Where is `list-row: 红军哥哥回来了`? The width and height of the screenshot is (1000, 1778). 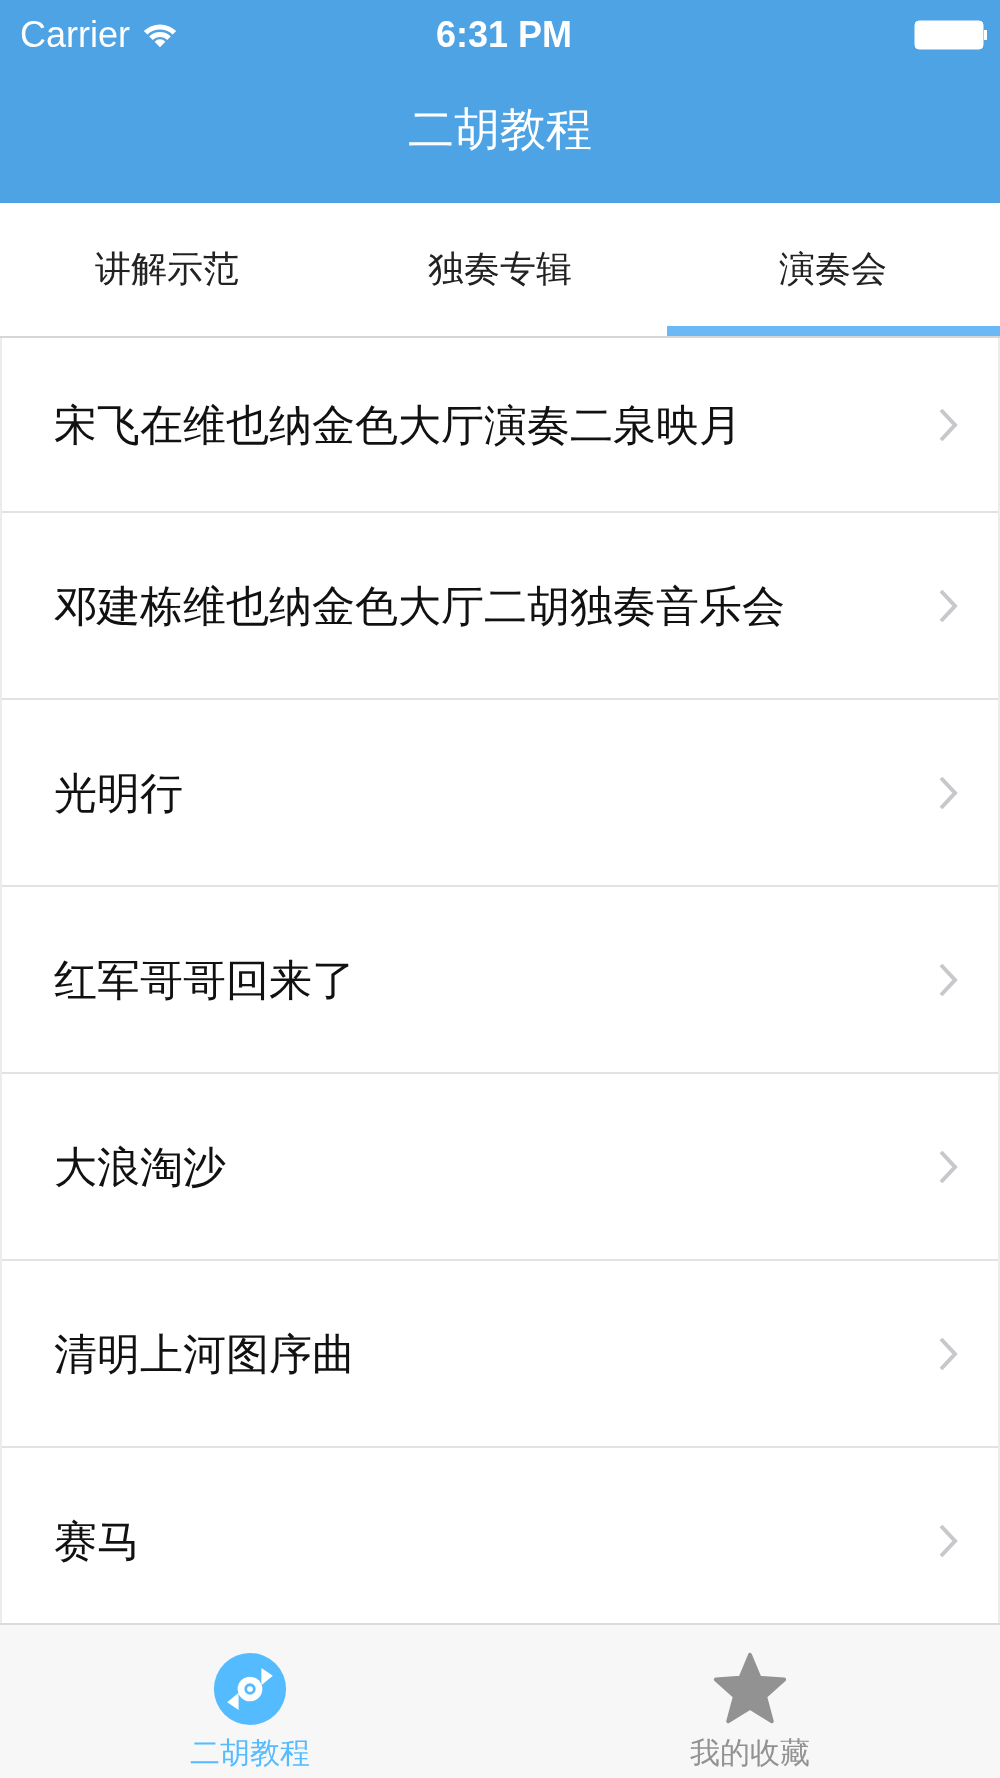
list-row: 红军哥哥回来了 is located at coordinates (500, 980).